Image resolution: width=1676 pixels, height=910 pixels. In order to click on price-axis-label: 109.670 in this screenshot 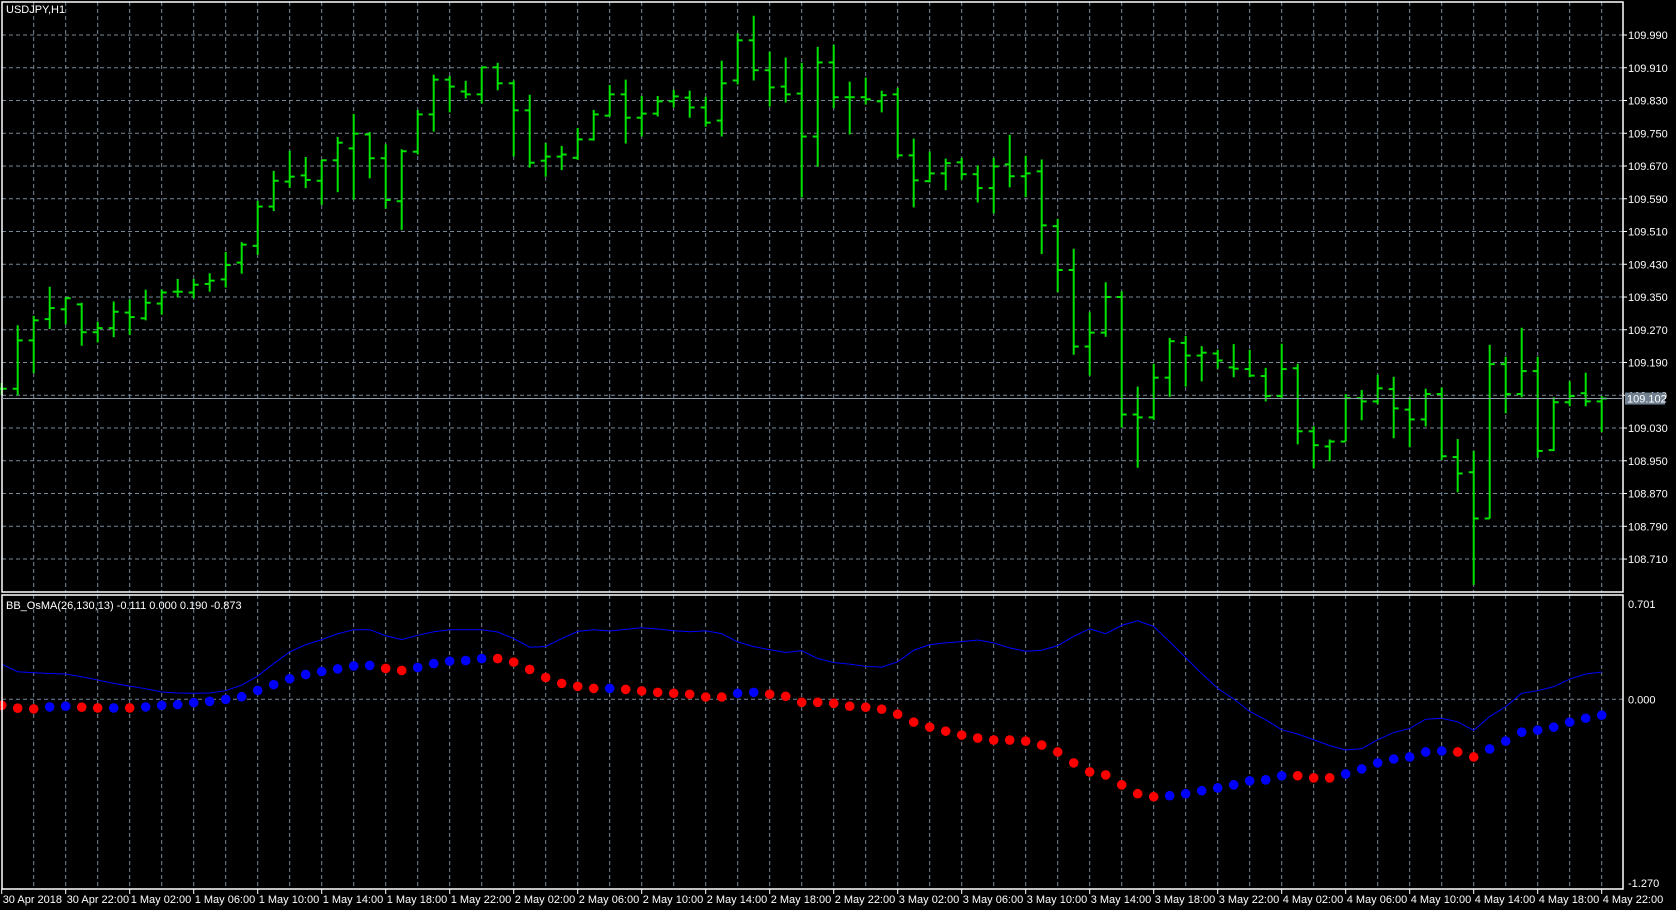, I will do `click(1648, 167)`.